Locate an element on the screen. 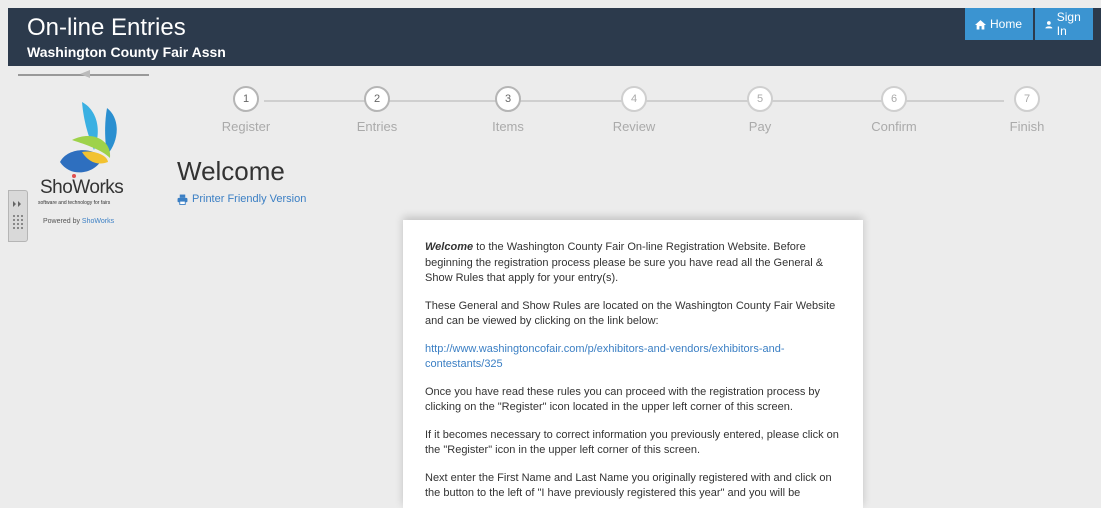  sign-in-button: Sign In is located at coordinates (1064, 24).